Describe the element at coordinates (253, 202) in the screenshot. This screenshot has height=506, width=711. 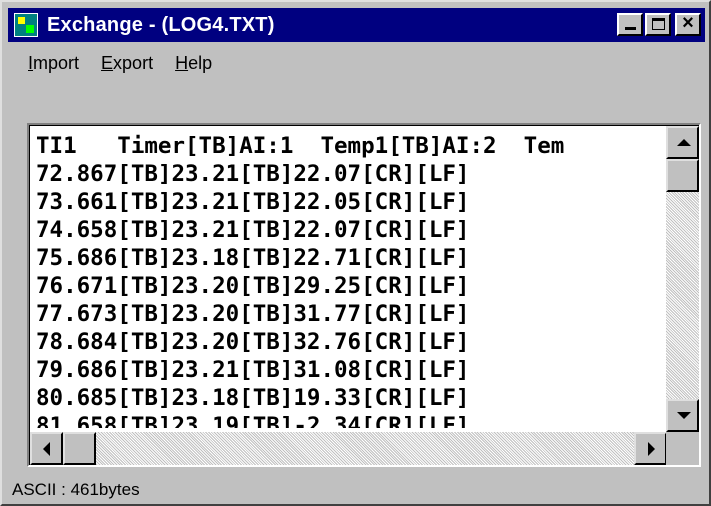
I see `log-line: 73.661[TB]23.21[TB]22.05[CR][LF]` at that location.